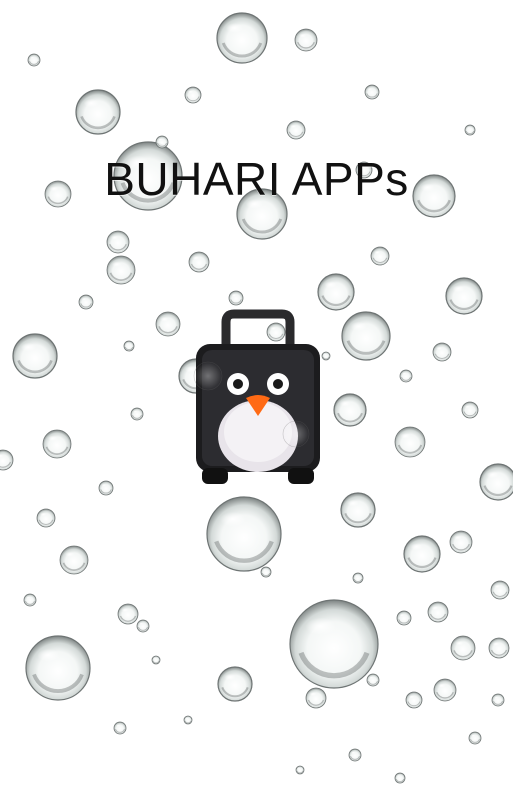  I want to click on suitcase-wheel-right, so click(301, 476).